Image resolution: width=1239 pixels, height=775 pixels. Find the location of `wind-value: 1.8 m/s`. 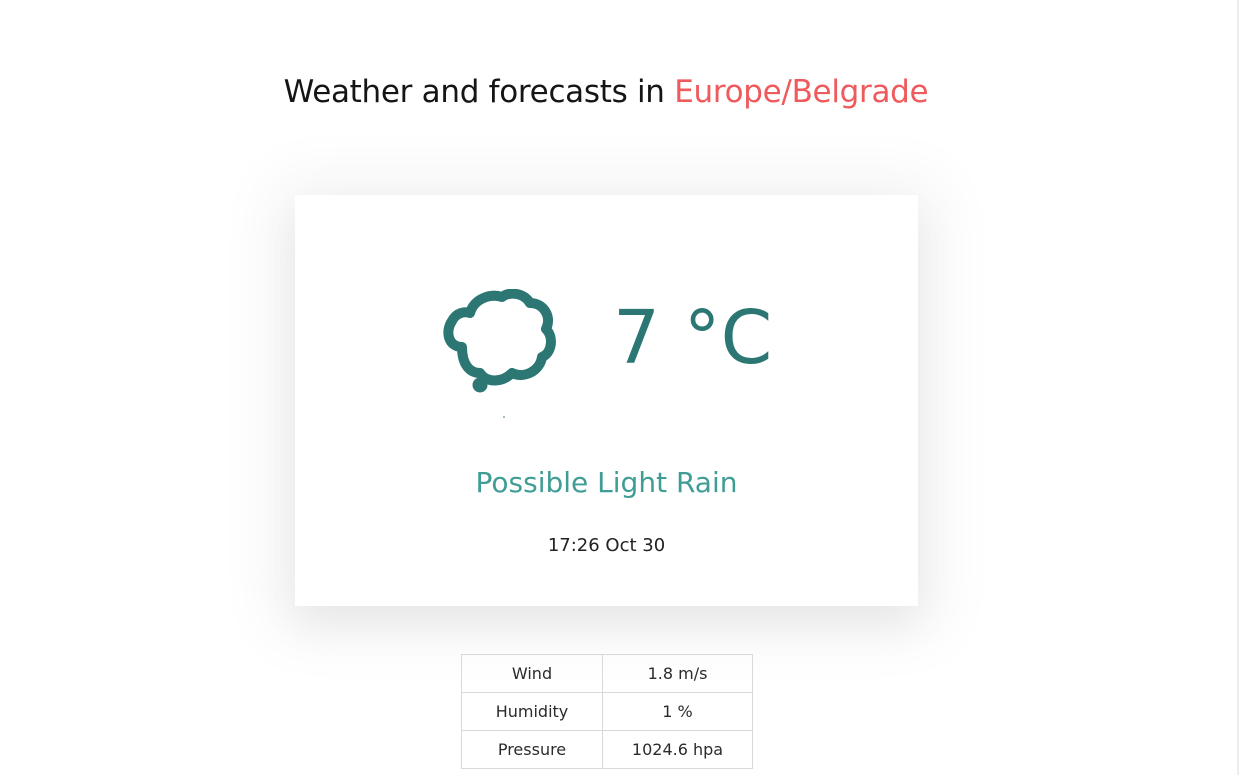

wind-value: 1.8 m/s is located at coordinates (677, 673).